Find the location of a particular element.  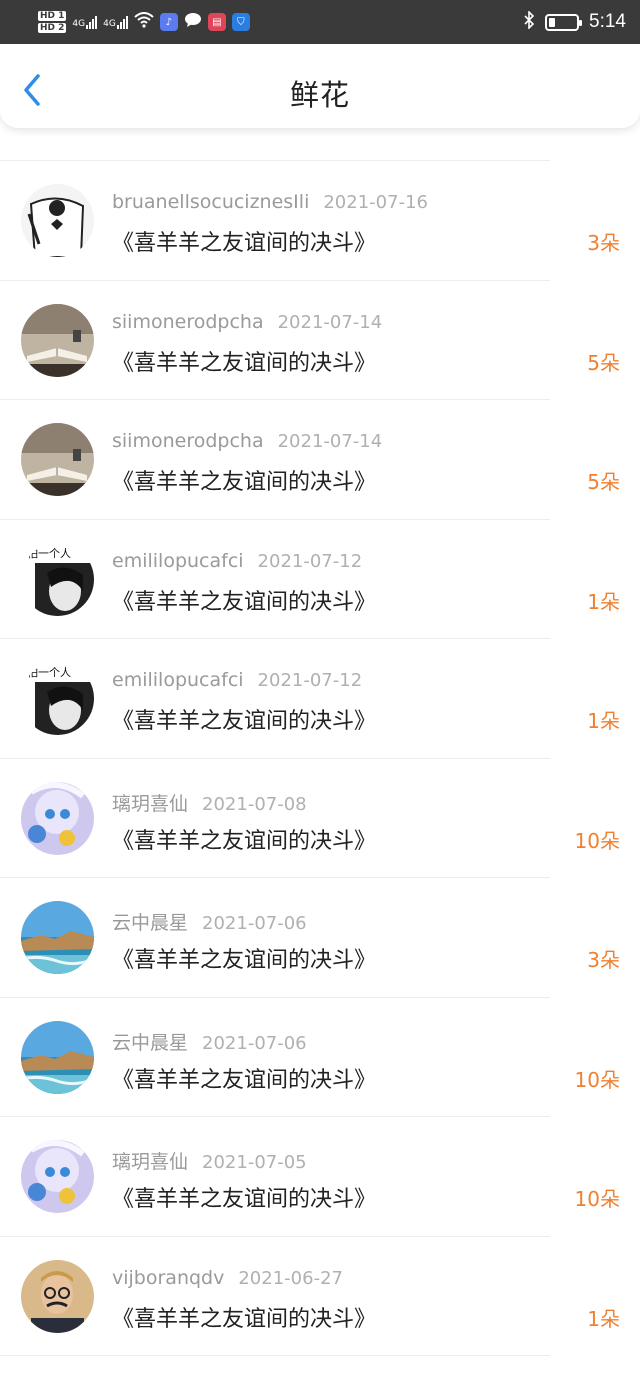

avatar-man is located at coordinates (57, 1296).